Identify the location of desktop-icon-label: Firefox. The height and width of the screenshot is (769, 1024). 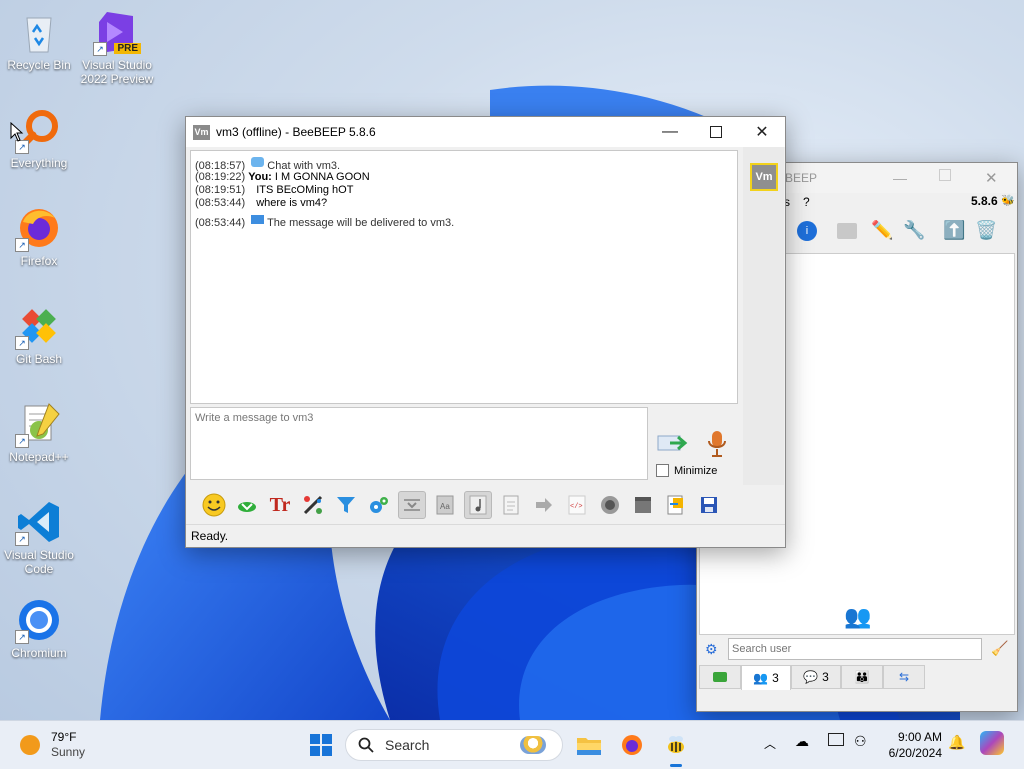
(39, 261).